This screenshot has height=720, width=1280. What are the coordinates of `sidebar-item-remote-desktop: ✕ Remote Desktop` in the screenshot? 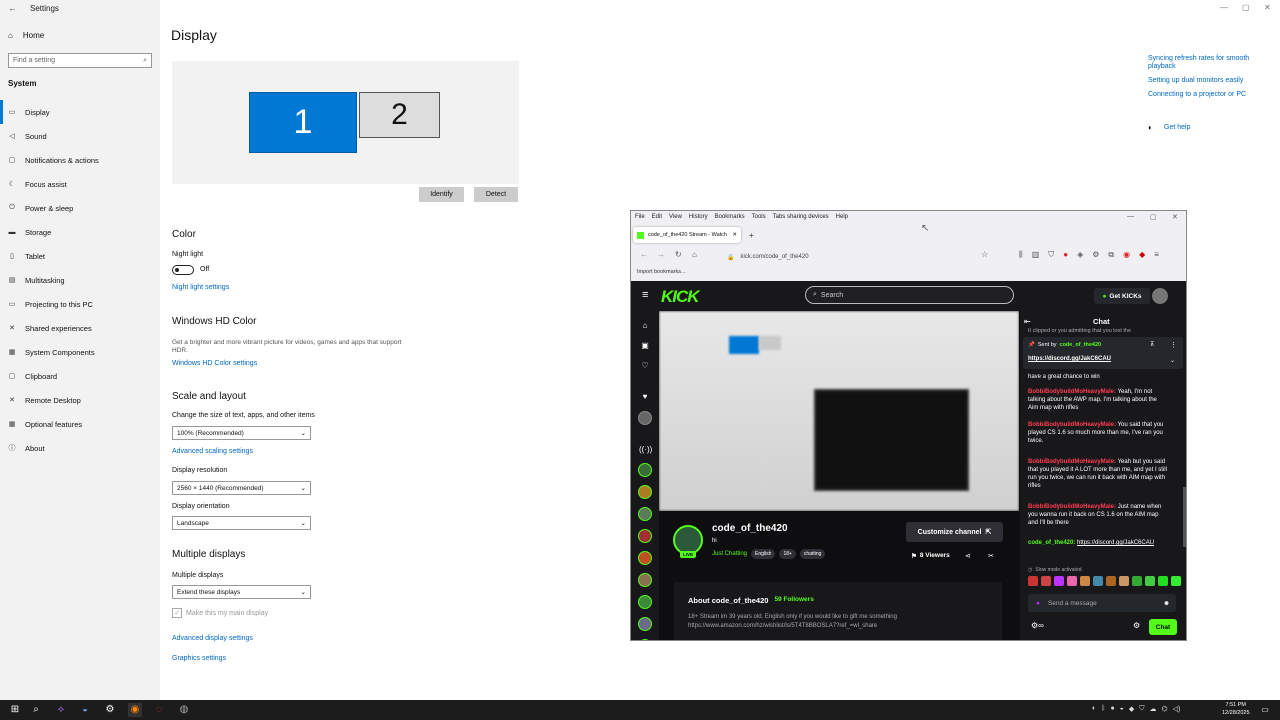 It's located at (80, 400).